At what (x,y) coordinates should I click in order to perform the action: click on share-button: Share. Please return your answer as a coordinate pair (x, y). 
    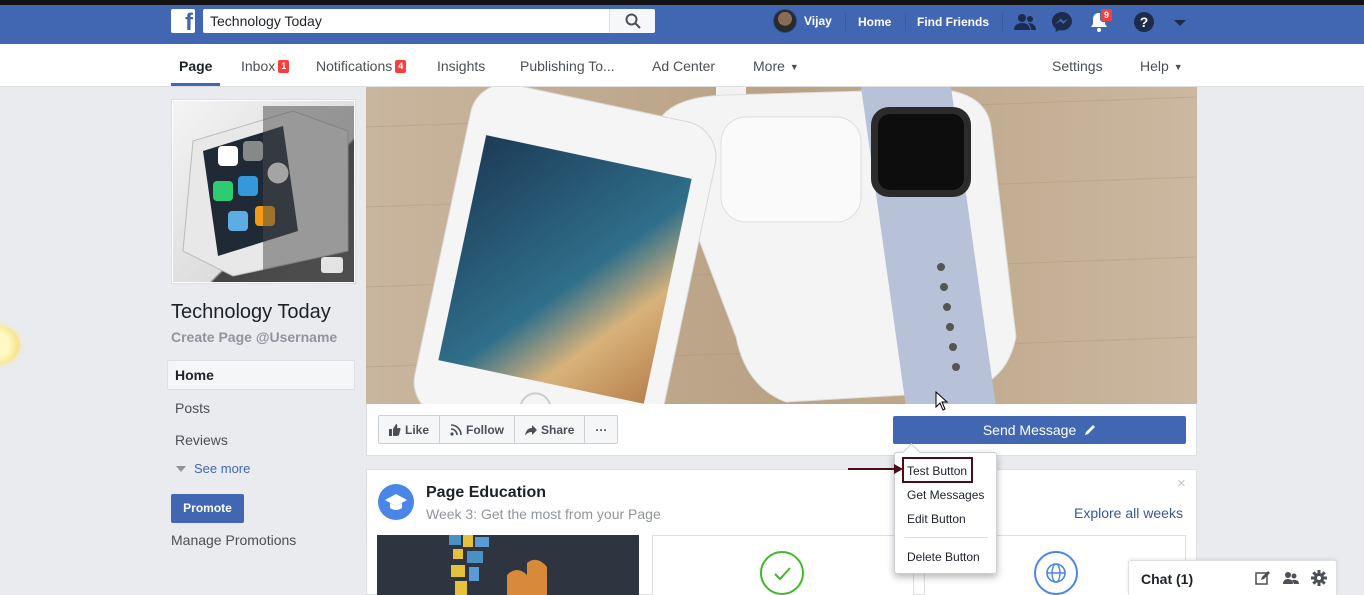
    Looking at the image, I should click on (550, 429).